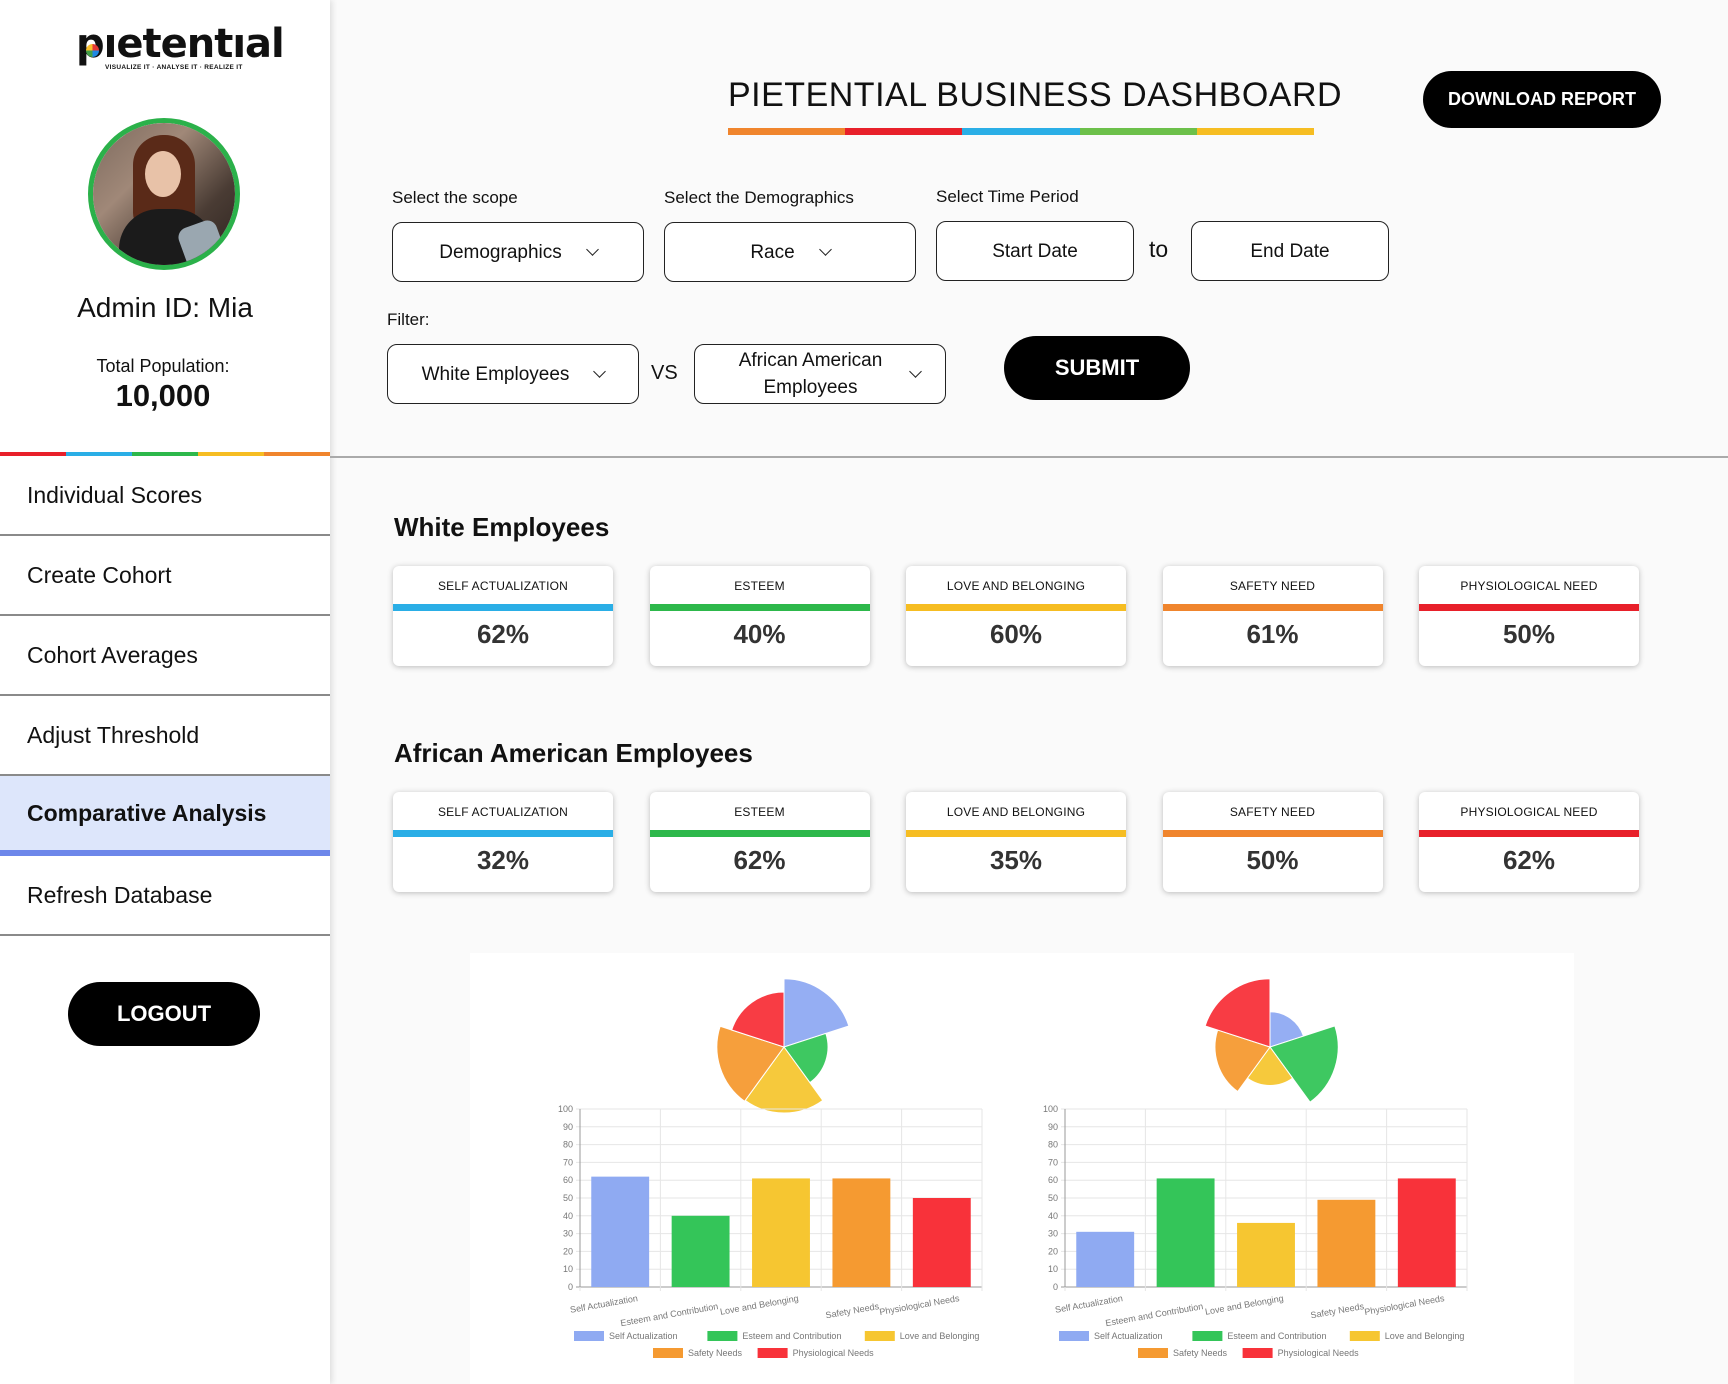  I want to click on end-date-text: End Date, so click(1290, 251).